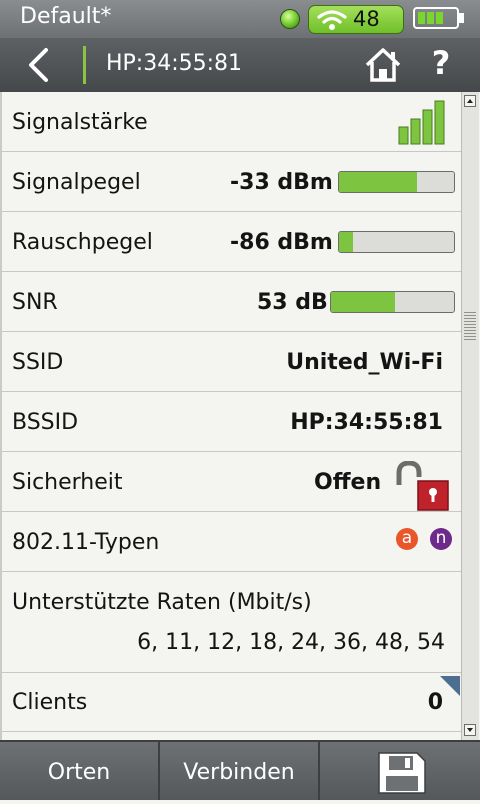  I want to click on noise-level-bar-fill, so click(346, 242).